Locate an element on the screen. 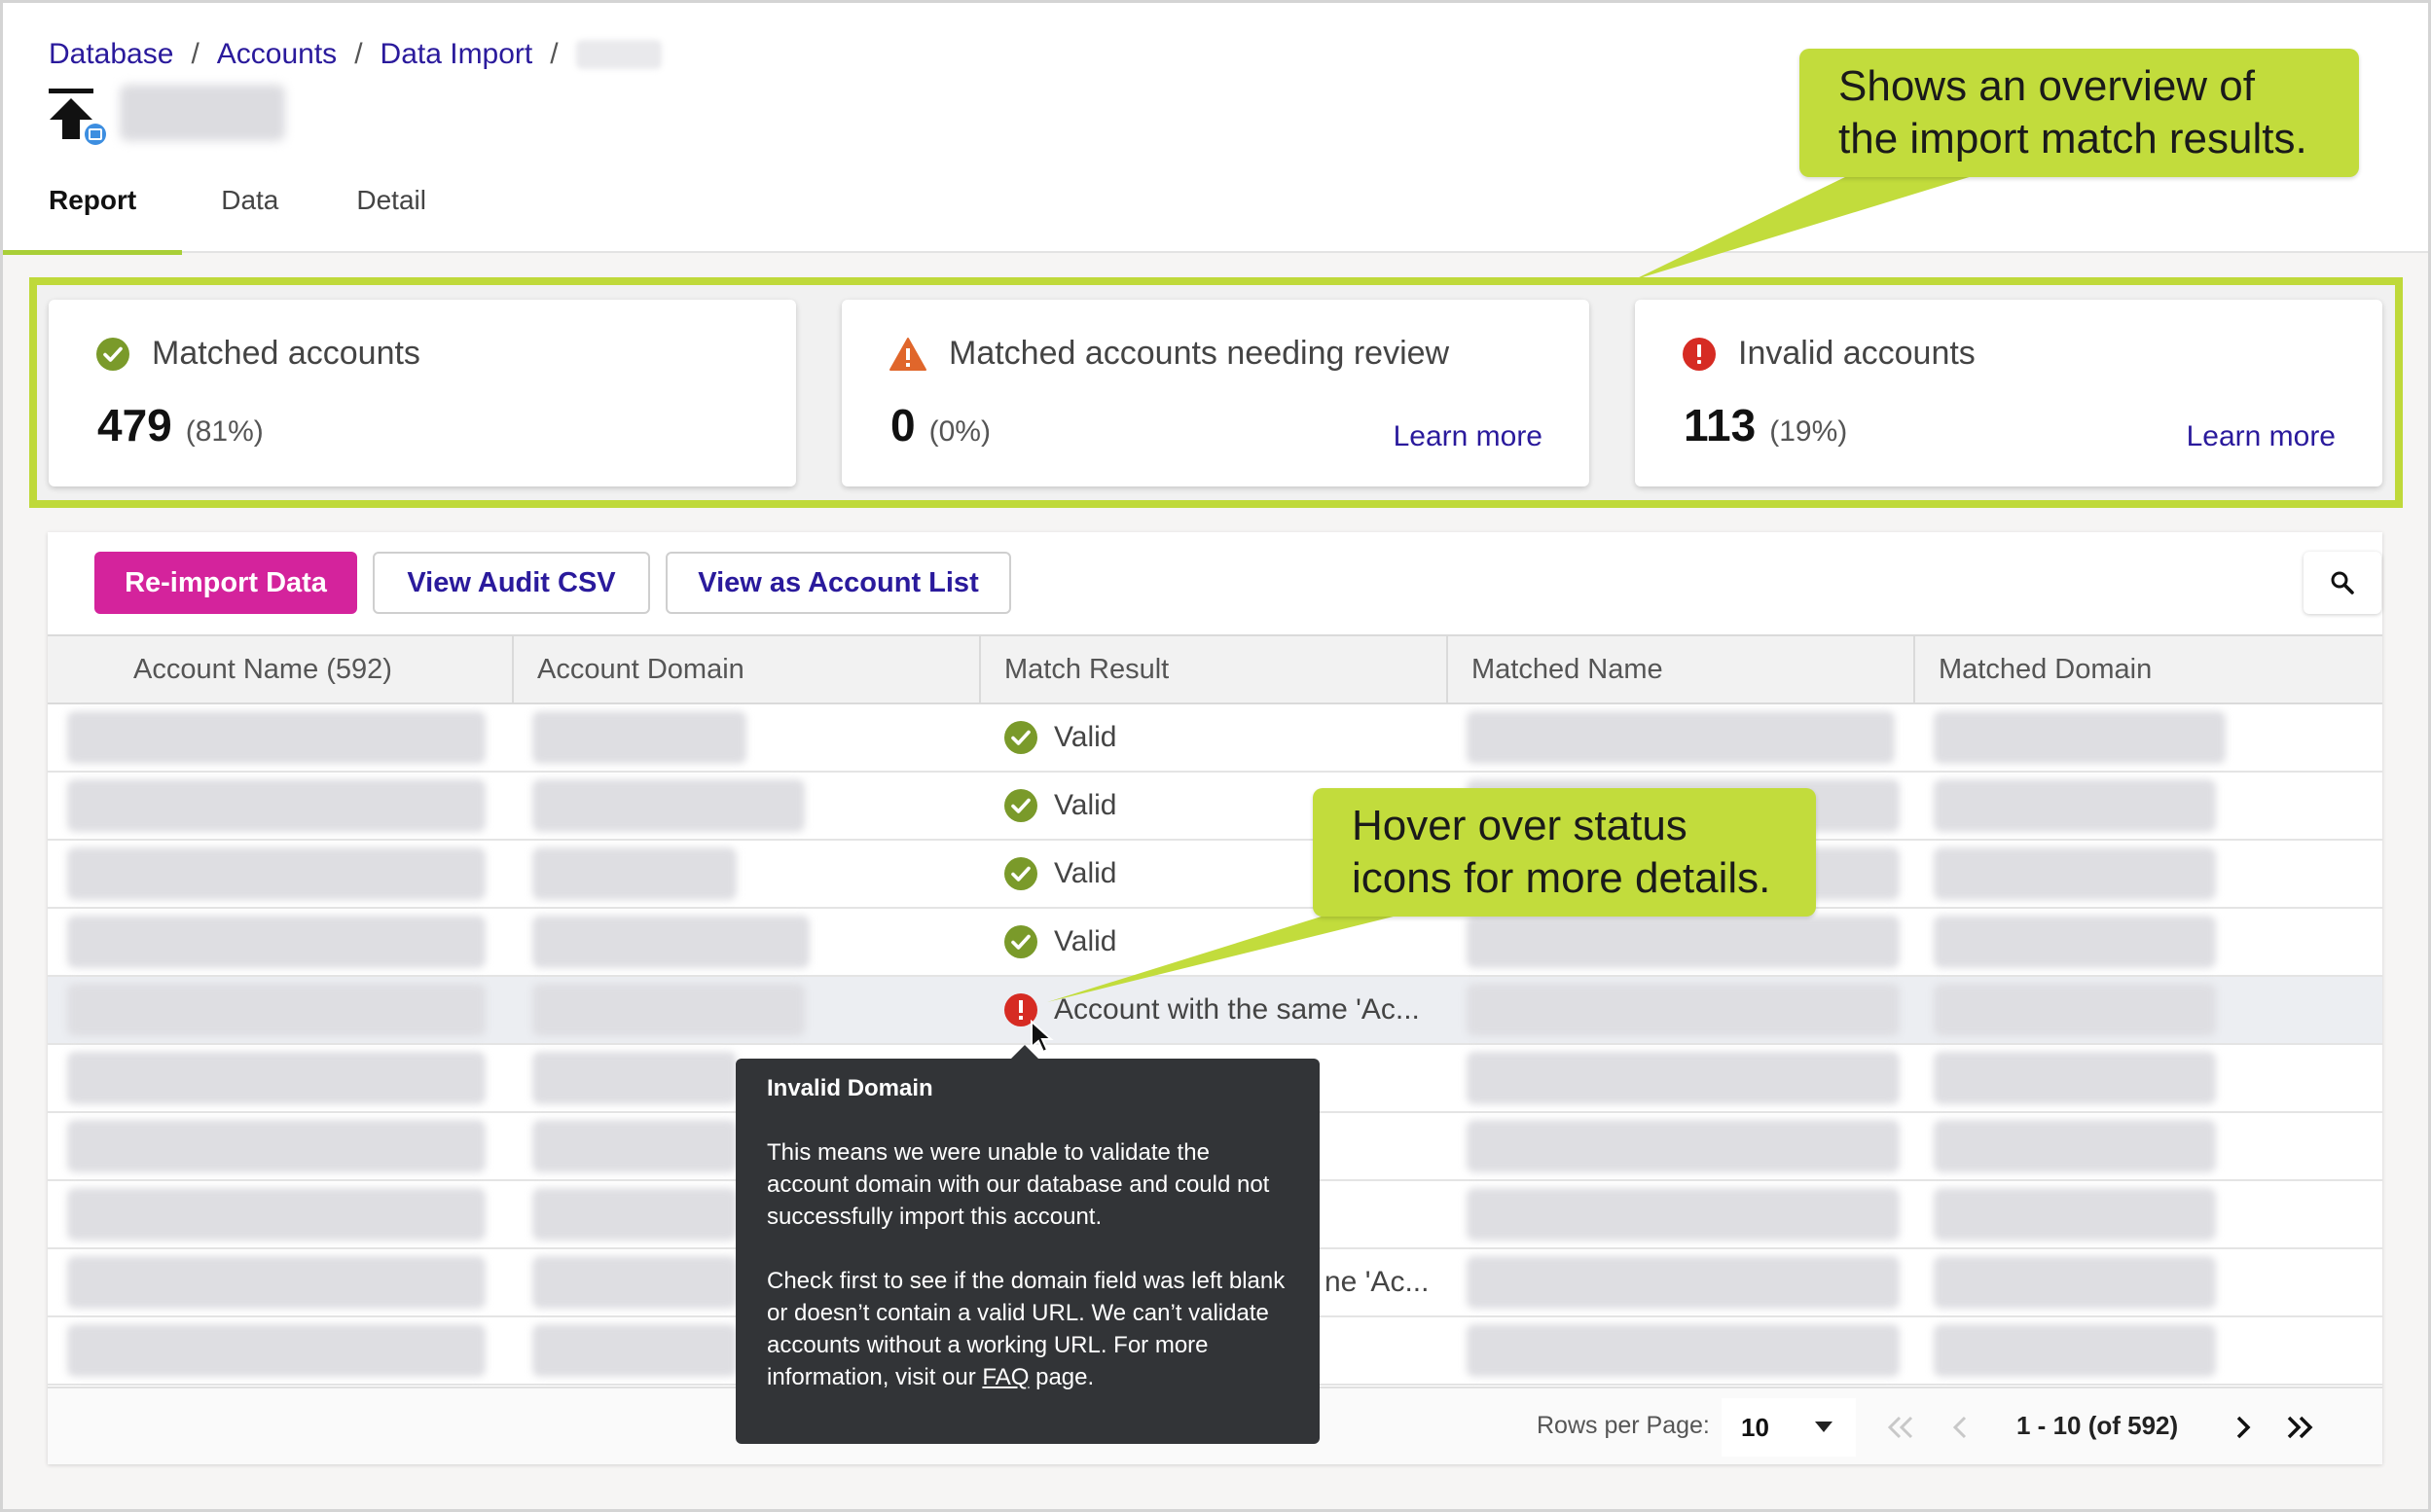 The image size is (2431, 1512). reimport-data-button: Re-import Data is located at coordinates (225, 583).